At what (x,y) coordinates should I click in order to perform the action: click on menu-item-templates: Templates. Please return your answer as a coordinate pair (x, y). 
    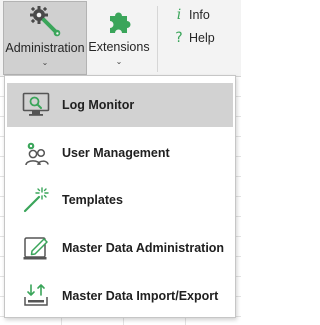
    Looking at the image, I should click on (120, 200).